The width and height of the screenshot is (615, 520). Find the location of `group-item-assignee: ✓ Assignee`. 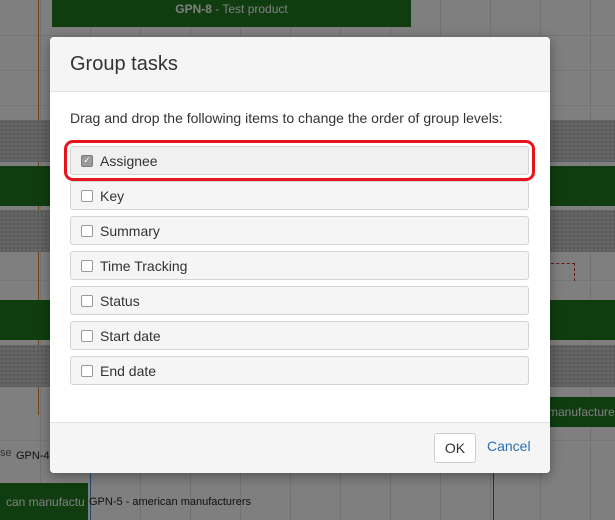

group-item-assignee: ✓ Assignee is located at coordinates (299, 160).